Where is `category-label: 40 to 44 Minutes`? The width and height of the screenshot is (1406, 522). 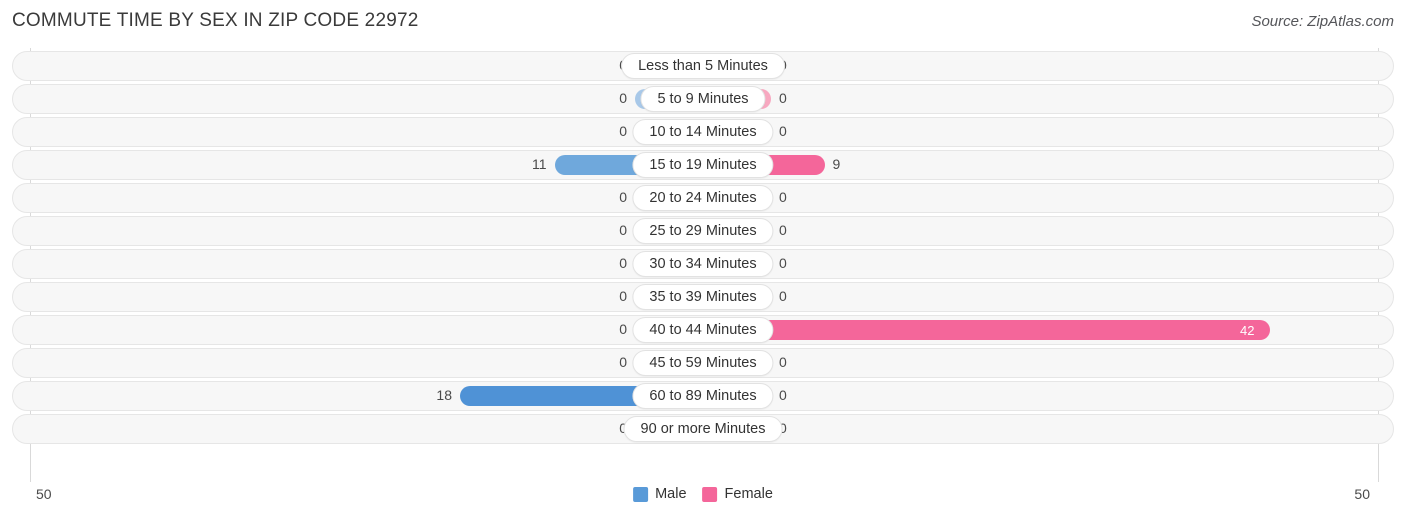
category-label: 40 to 44 Minutes is located at coordinates (703, 330).